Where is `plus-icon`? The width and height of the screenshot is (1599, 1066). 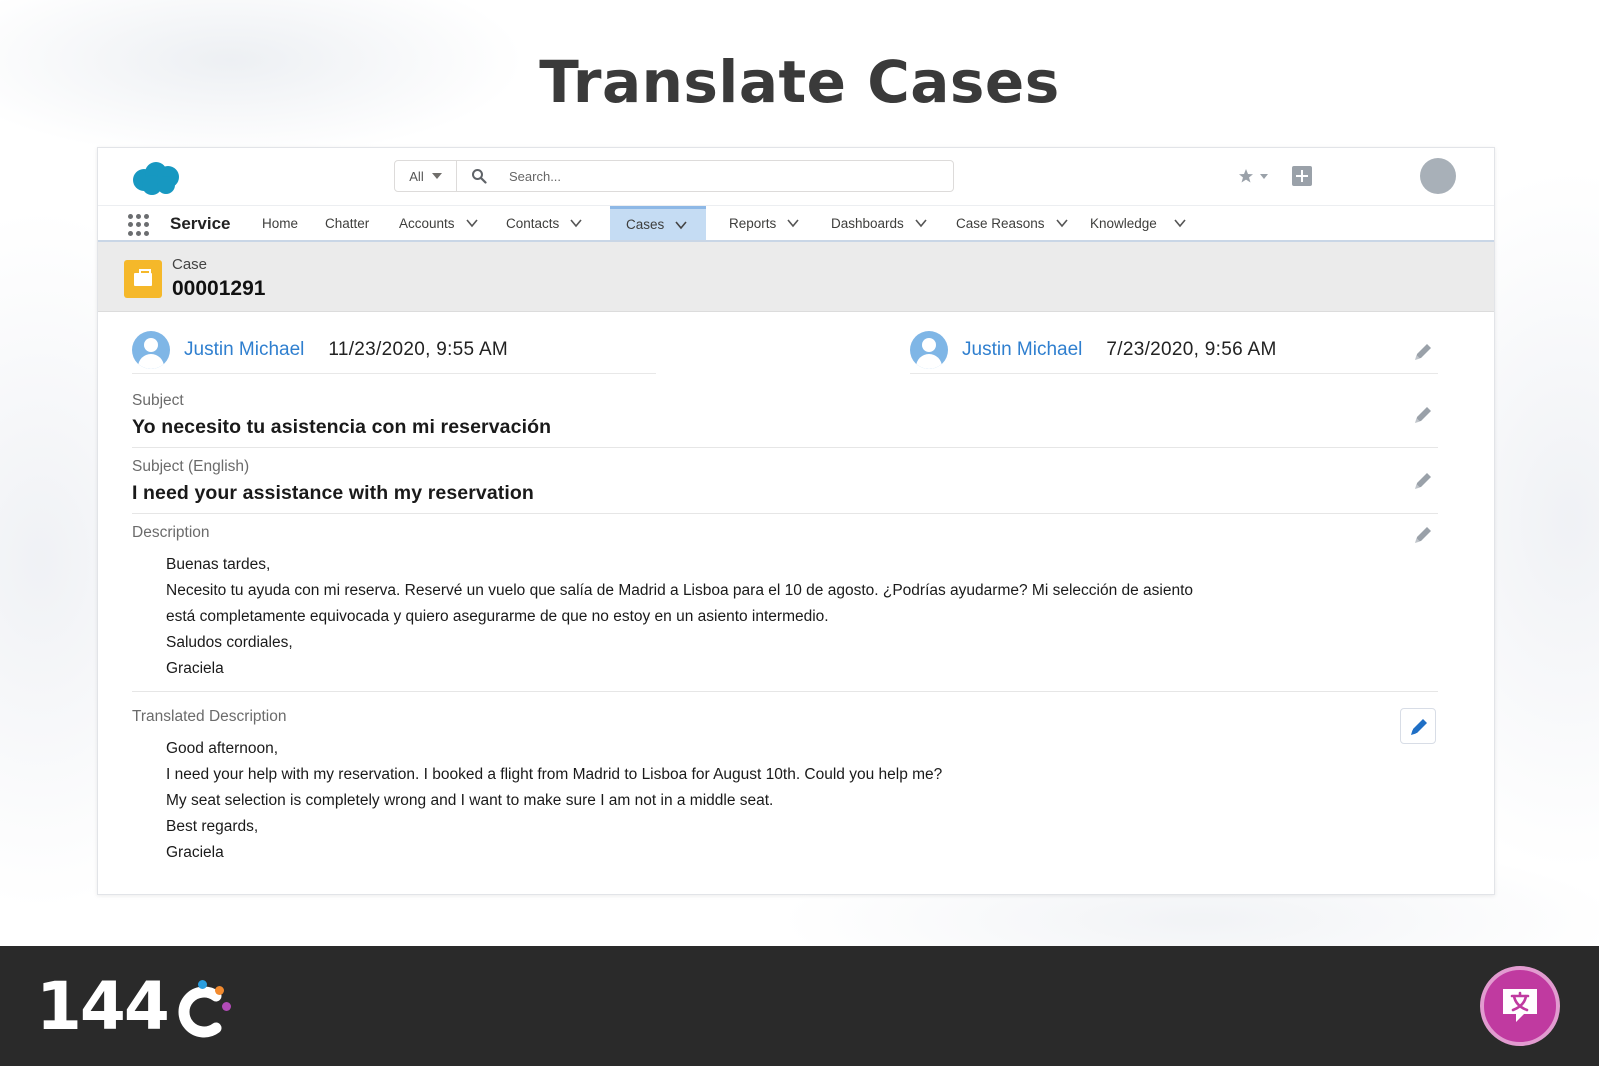 plus-icon is located at coordinates (1302, 176).